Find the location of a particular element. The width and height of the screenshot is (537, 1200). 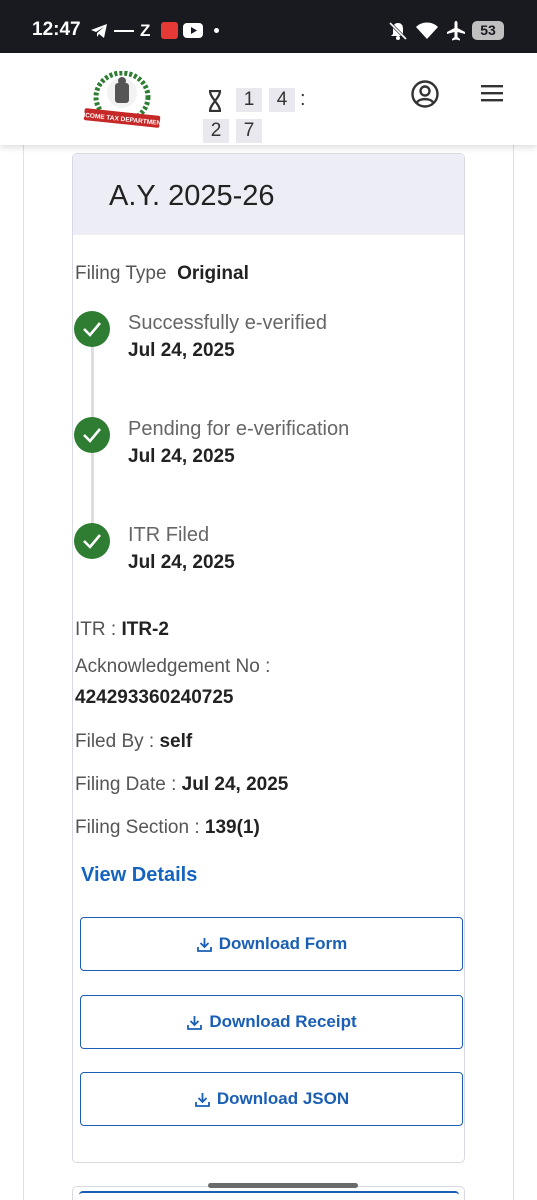

timeline-step-title: Successfully e-verified is located at coordinates (227, 323).